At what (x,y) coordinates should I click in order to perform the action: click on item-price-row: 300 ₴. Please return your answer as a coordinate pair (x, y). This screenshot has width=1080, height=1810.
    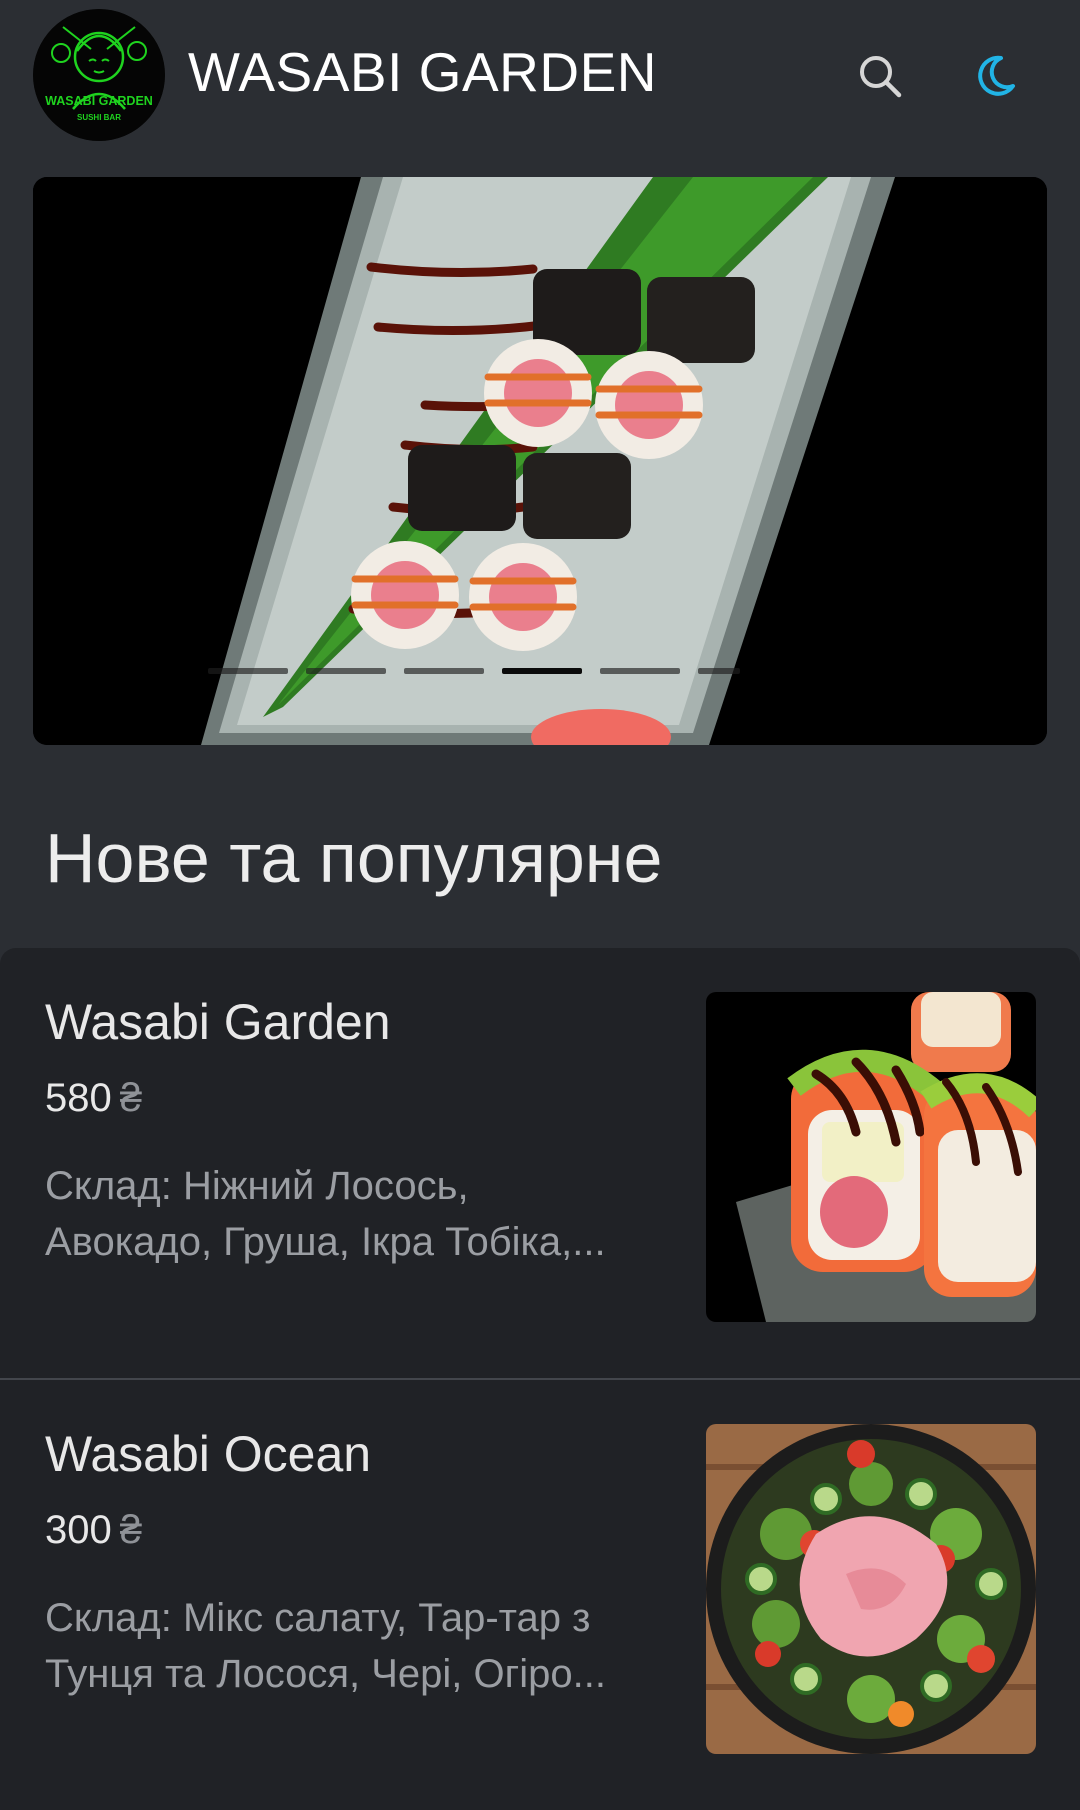
    Looking at the image, I should click on (93, 1530).